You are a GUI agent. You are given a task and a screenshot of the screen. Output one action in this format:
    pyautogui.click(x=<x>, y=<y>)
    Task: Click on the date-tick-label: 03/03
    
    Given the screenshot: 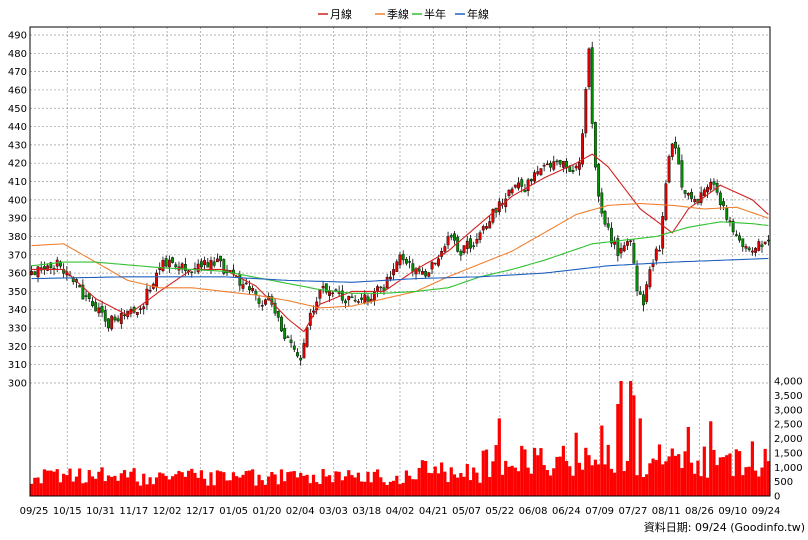 What is the action you would take?
    pyautogui.click(x=333, y=511)
    